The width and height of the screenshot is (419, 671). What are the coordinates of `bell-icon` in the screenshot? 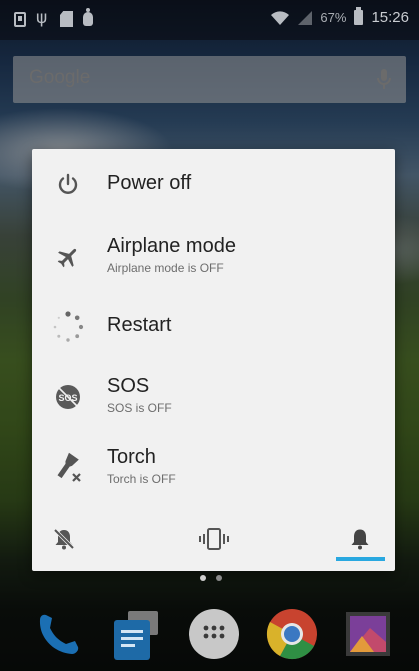 It's located at (360, 539).